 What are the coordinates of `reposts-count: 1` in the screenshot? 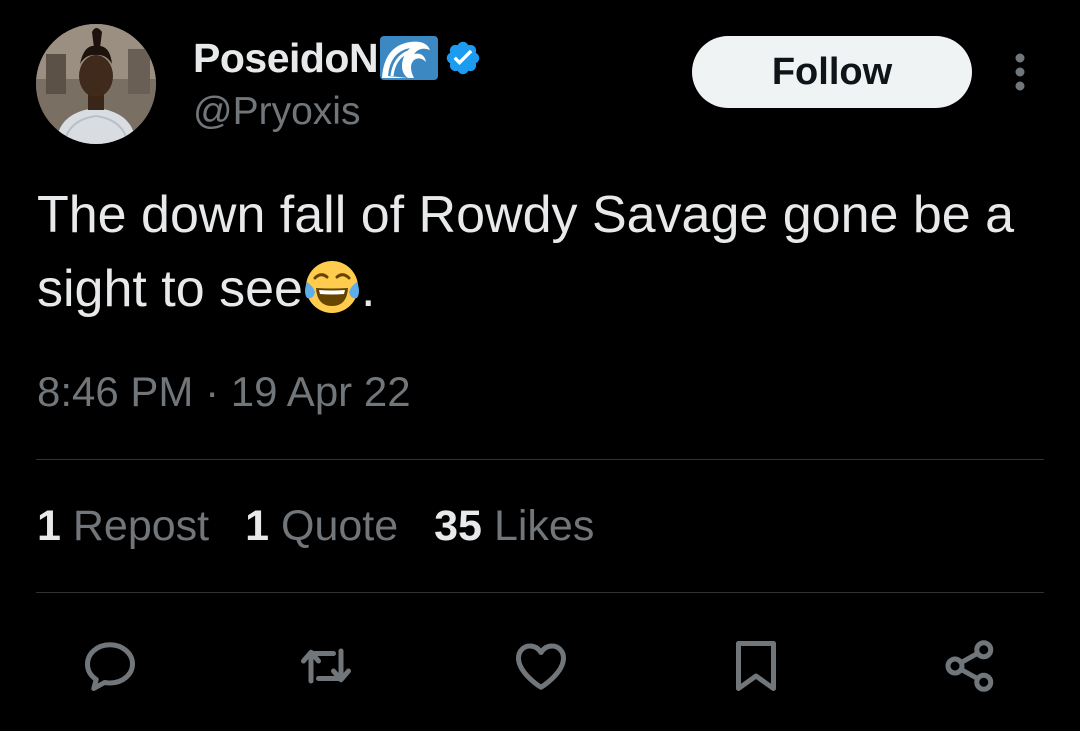 It's located at (49, 526).